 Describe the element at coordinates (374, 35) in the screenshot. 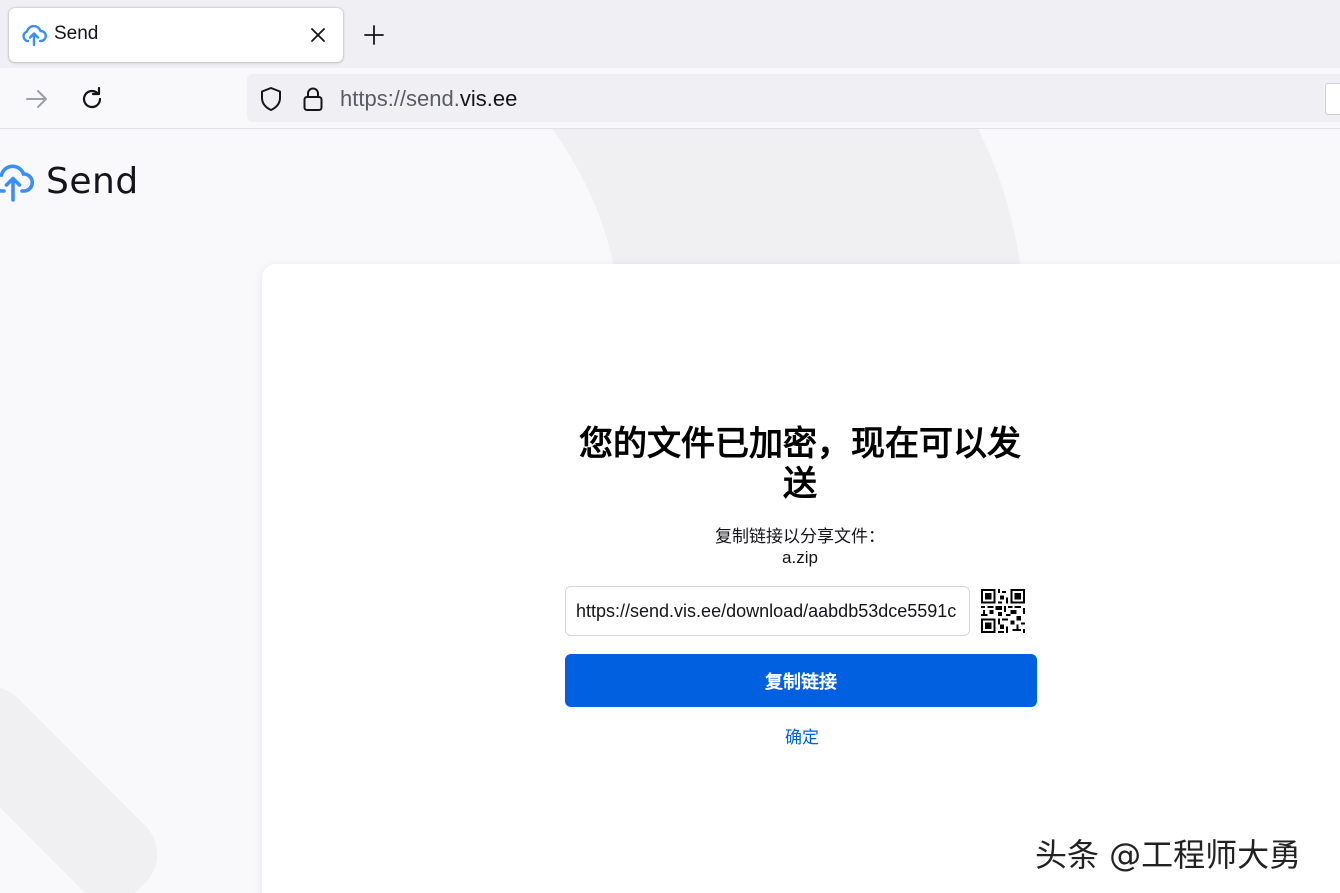

I see `plus-icon` at that location.